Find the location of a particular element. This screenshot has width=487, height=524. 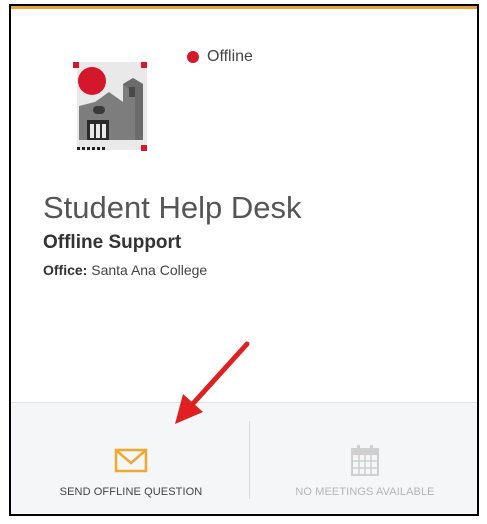

no-meetings-label: NO MEETINGS AVAILABLE is located at coordinates (365, 492).